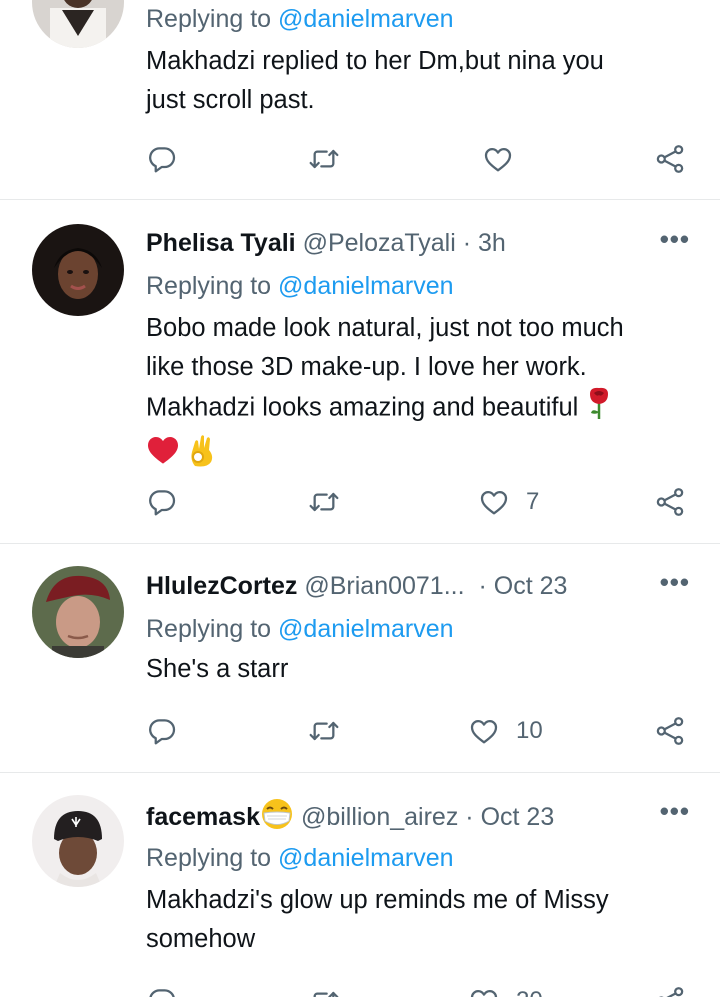  What do you see at coordinates (533, 501) in the screenshot?
I see `like-count: 7` at bounding box center [533, 501].